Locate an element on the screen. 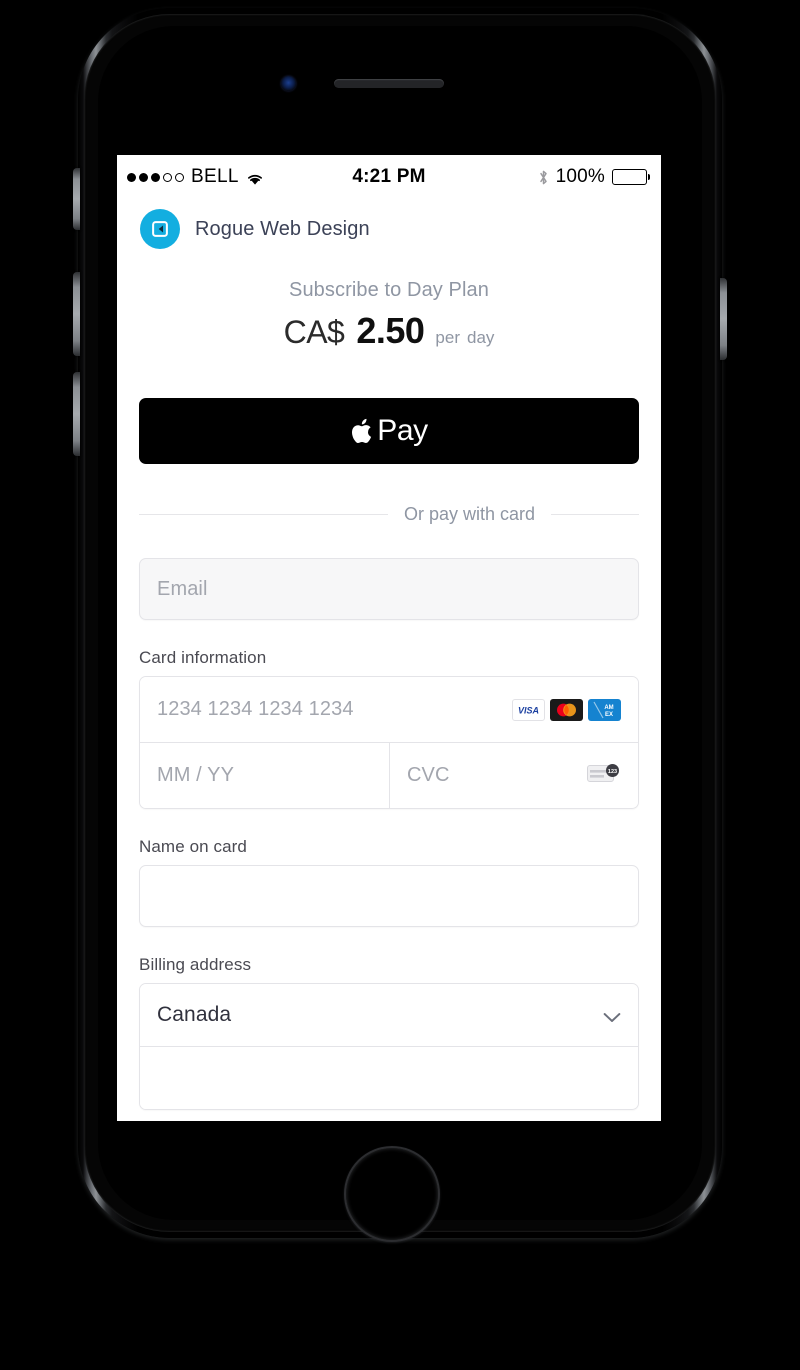 This screenshot has height=1370, width=800. billing-address-line-field is located at coordinates (389, 1078).